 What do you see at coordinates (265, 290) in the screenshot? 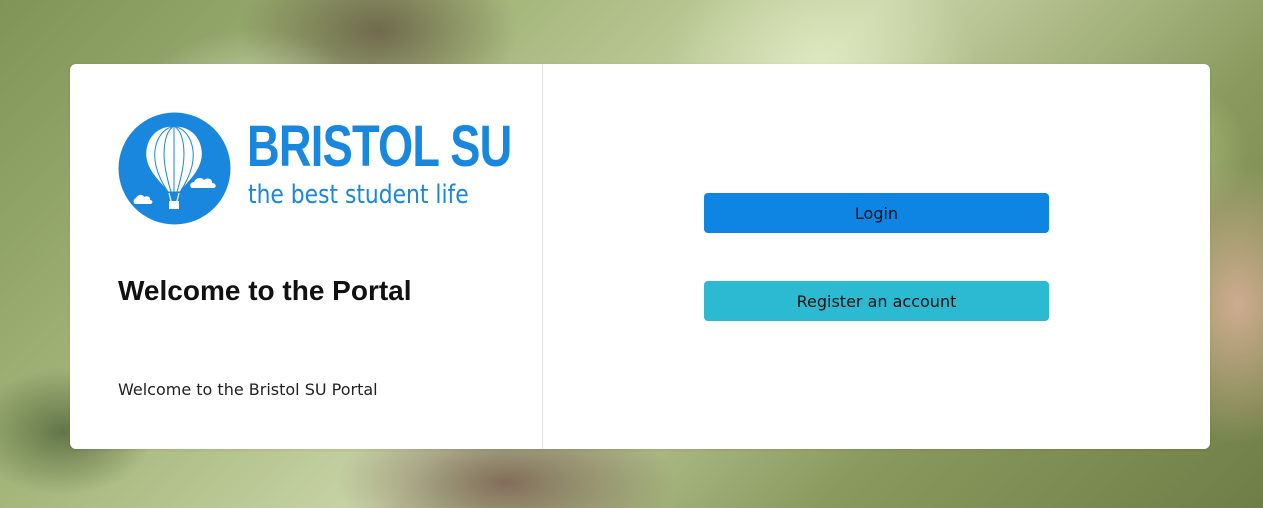
I see `page-title: Welcome to the Portal` at bounding box center [265, 290].